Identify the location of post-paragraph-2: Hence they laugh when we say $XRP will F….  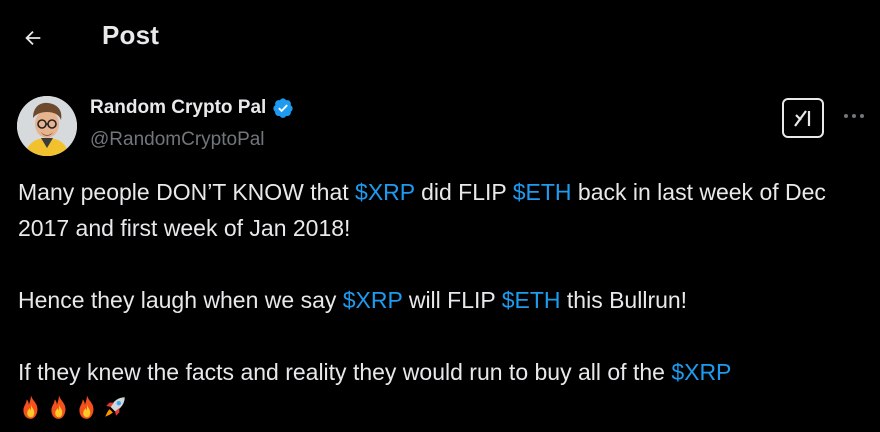
(443, 300).